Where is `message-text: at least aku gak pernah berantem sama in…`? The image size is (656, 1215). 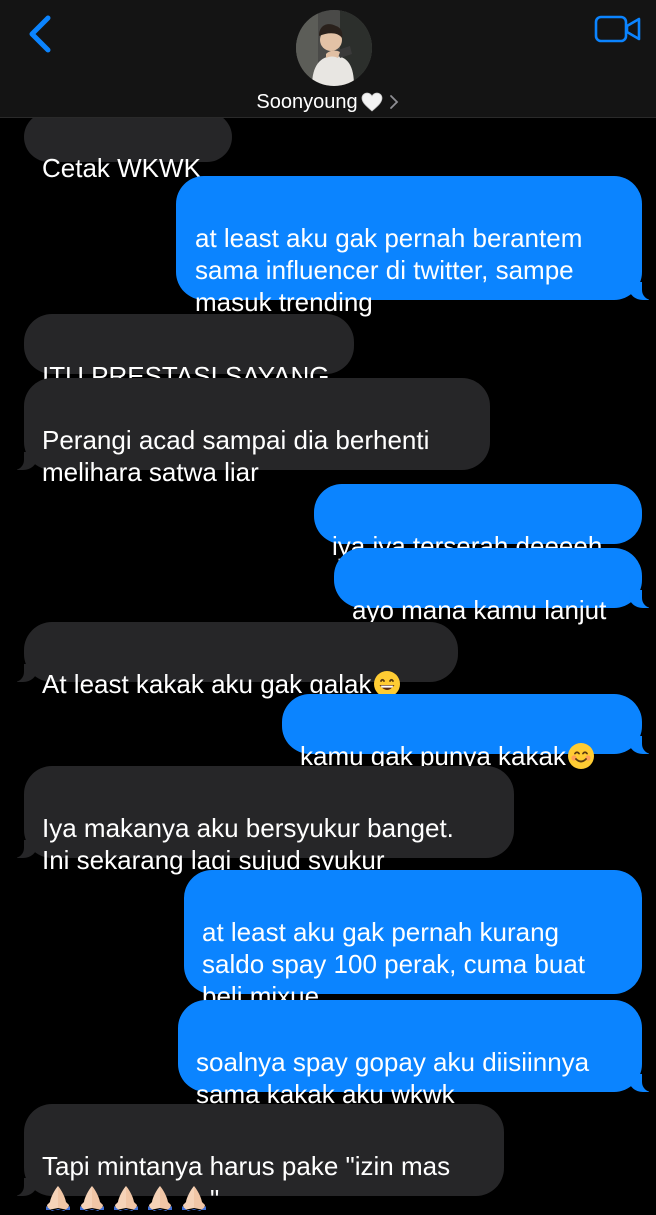 message-text: at least aku gak pernah berantem sama in… is located at coordinates (389, 270).